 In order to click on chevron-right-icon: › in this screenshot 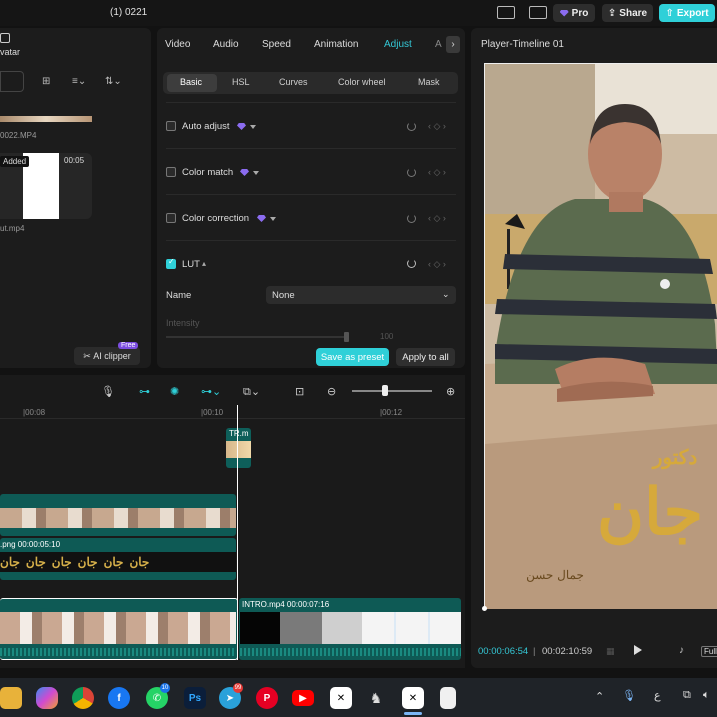, I will do `click(453, 44)`.